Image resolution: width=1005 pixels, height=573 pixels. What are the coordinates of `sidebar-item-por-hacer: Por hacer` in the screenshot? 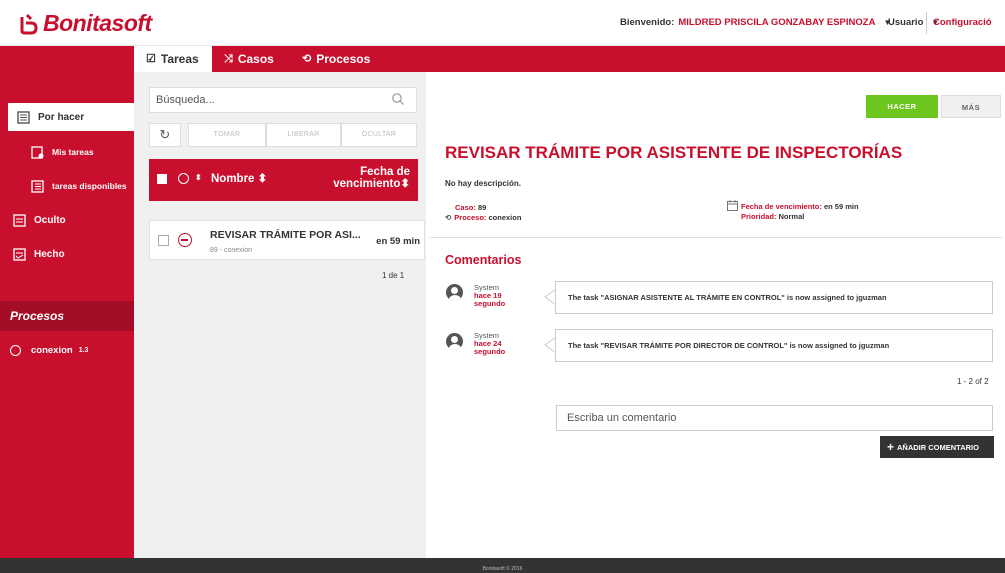 It's located at (71, 117).